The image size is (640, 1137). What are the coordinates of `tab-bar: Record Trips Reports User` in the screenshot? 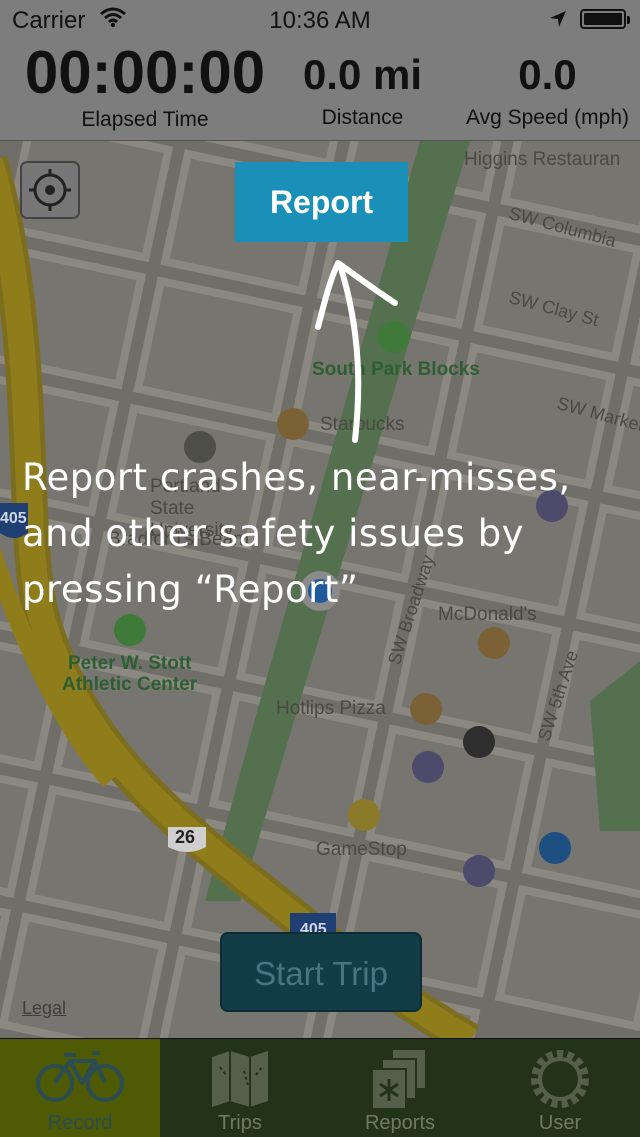 It's located at (320, 1087).